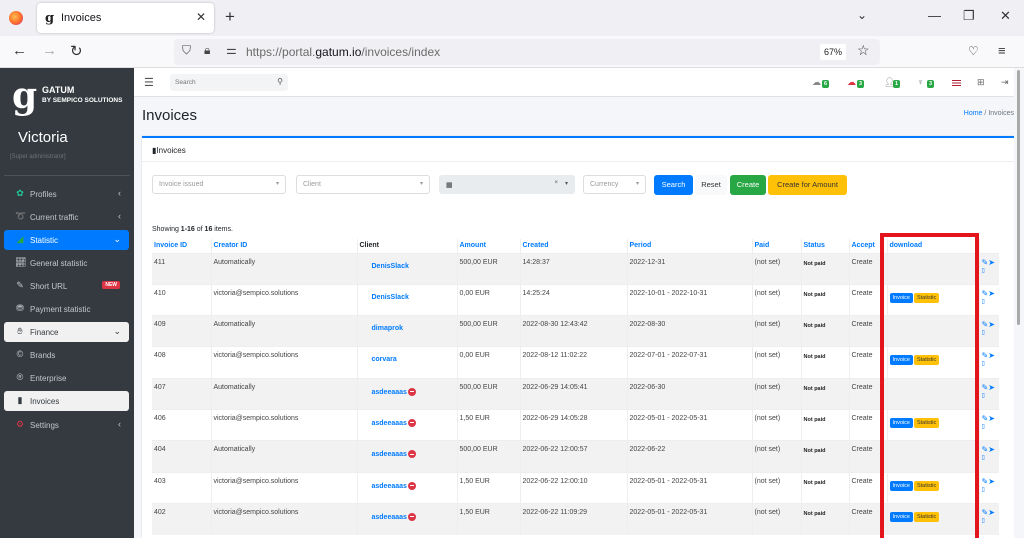 The width and height of the screenshot is (1024, 538). I want to click on currency-select: Currency ▾, so click(614, 184).